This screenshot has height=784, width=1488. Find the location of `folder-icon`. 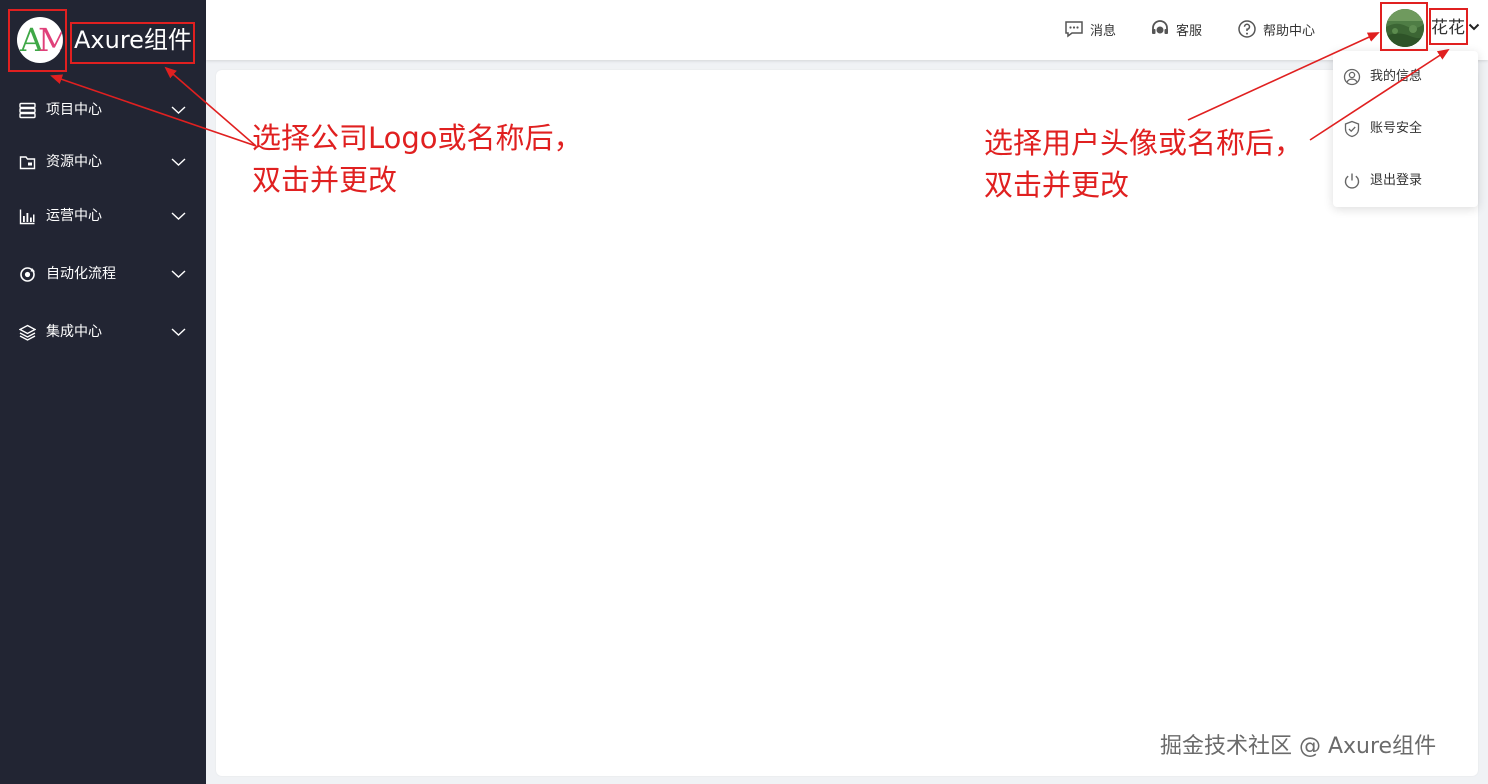

folder-icon is located at coordinates (27, 163).